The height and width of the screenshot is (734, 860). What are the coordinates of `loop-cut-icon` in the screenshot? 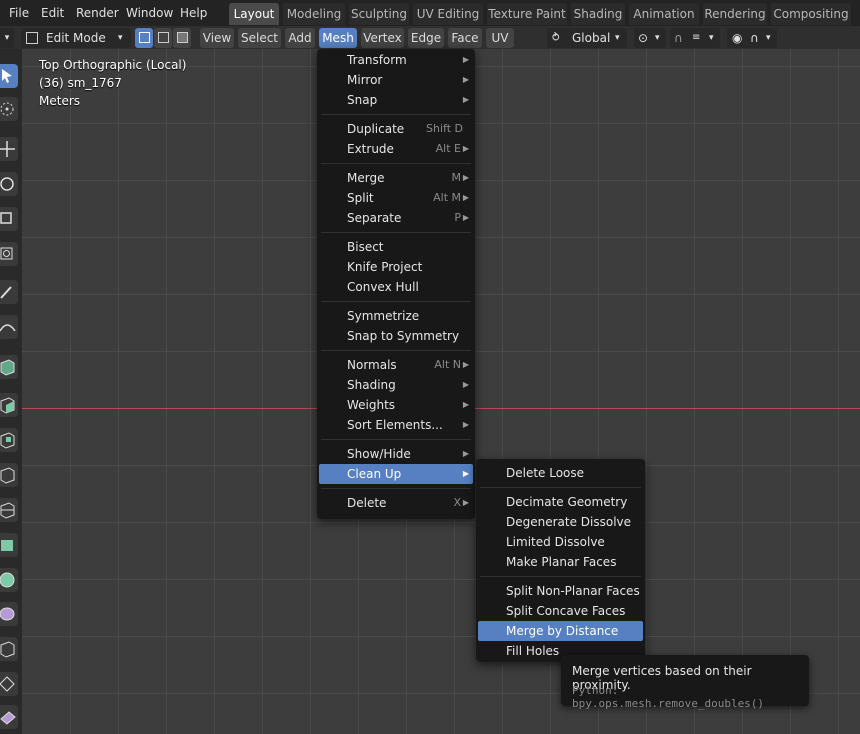 It's located at (7, 510).